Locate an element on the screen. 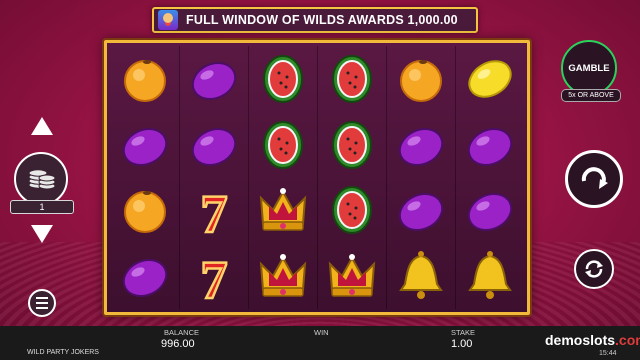  balance-value: 996.00 is located at coordinates (178, 344).